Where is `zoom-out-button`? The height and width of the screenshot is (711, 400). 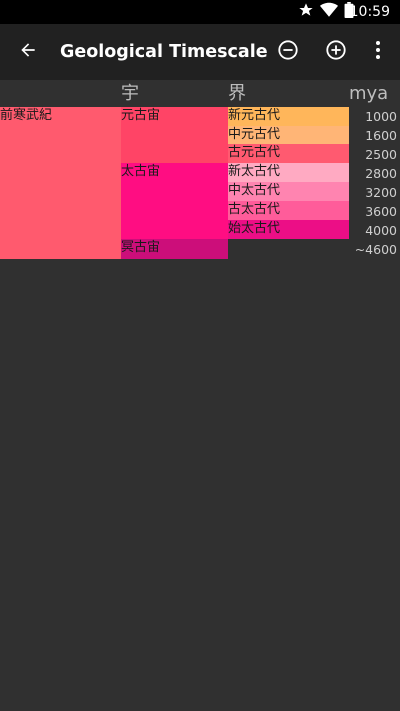 zoom-out-button is located at coordinates (288, 52).